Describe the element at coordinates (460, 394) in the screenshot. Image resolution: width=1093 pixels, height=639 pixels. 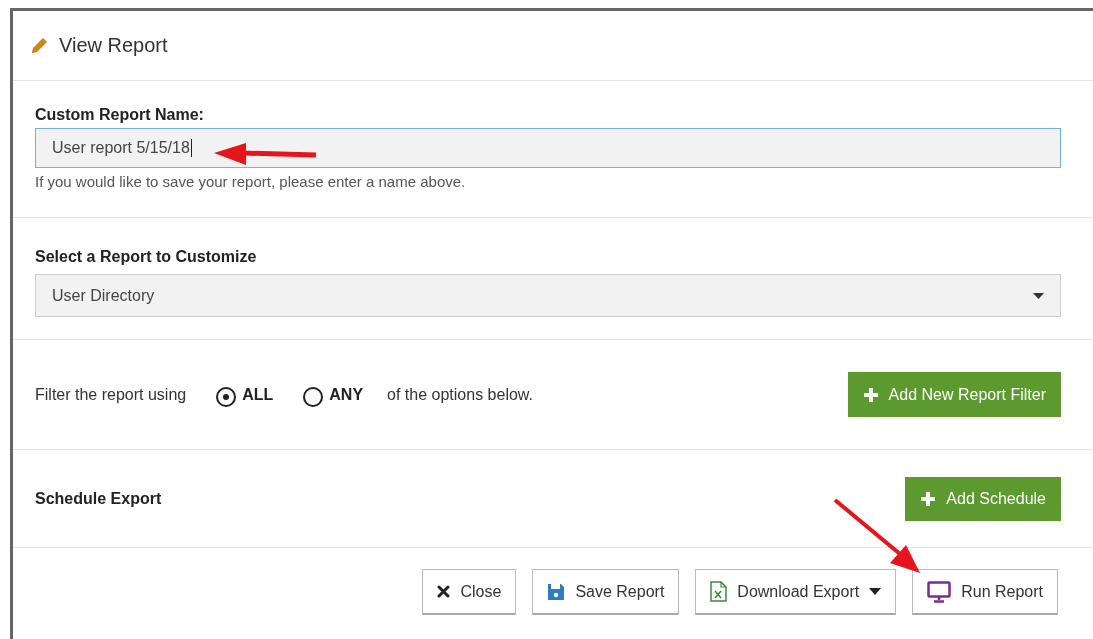
I see `filter-text: of the options below.` at that location.